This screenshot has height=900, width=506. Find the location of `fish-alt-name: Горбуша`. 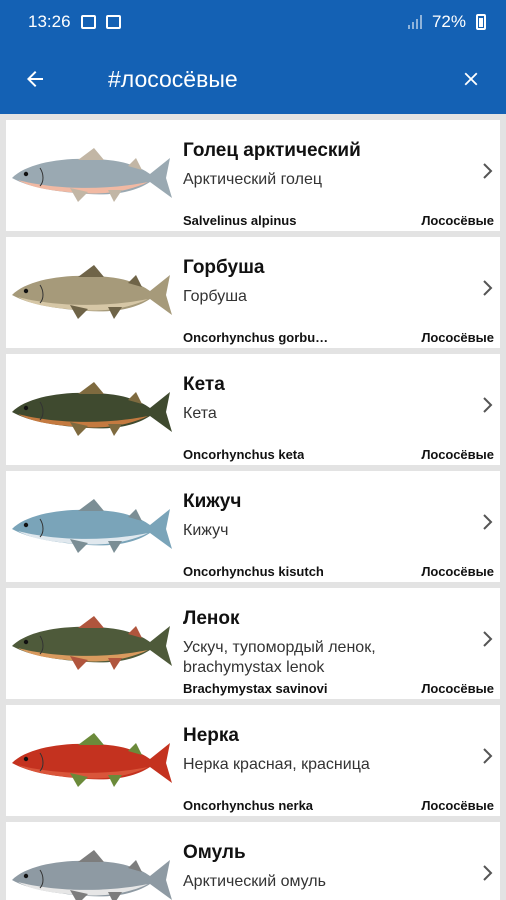

fish-alt-name: Горбуша is located at coordinates (215, 296).